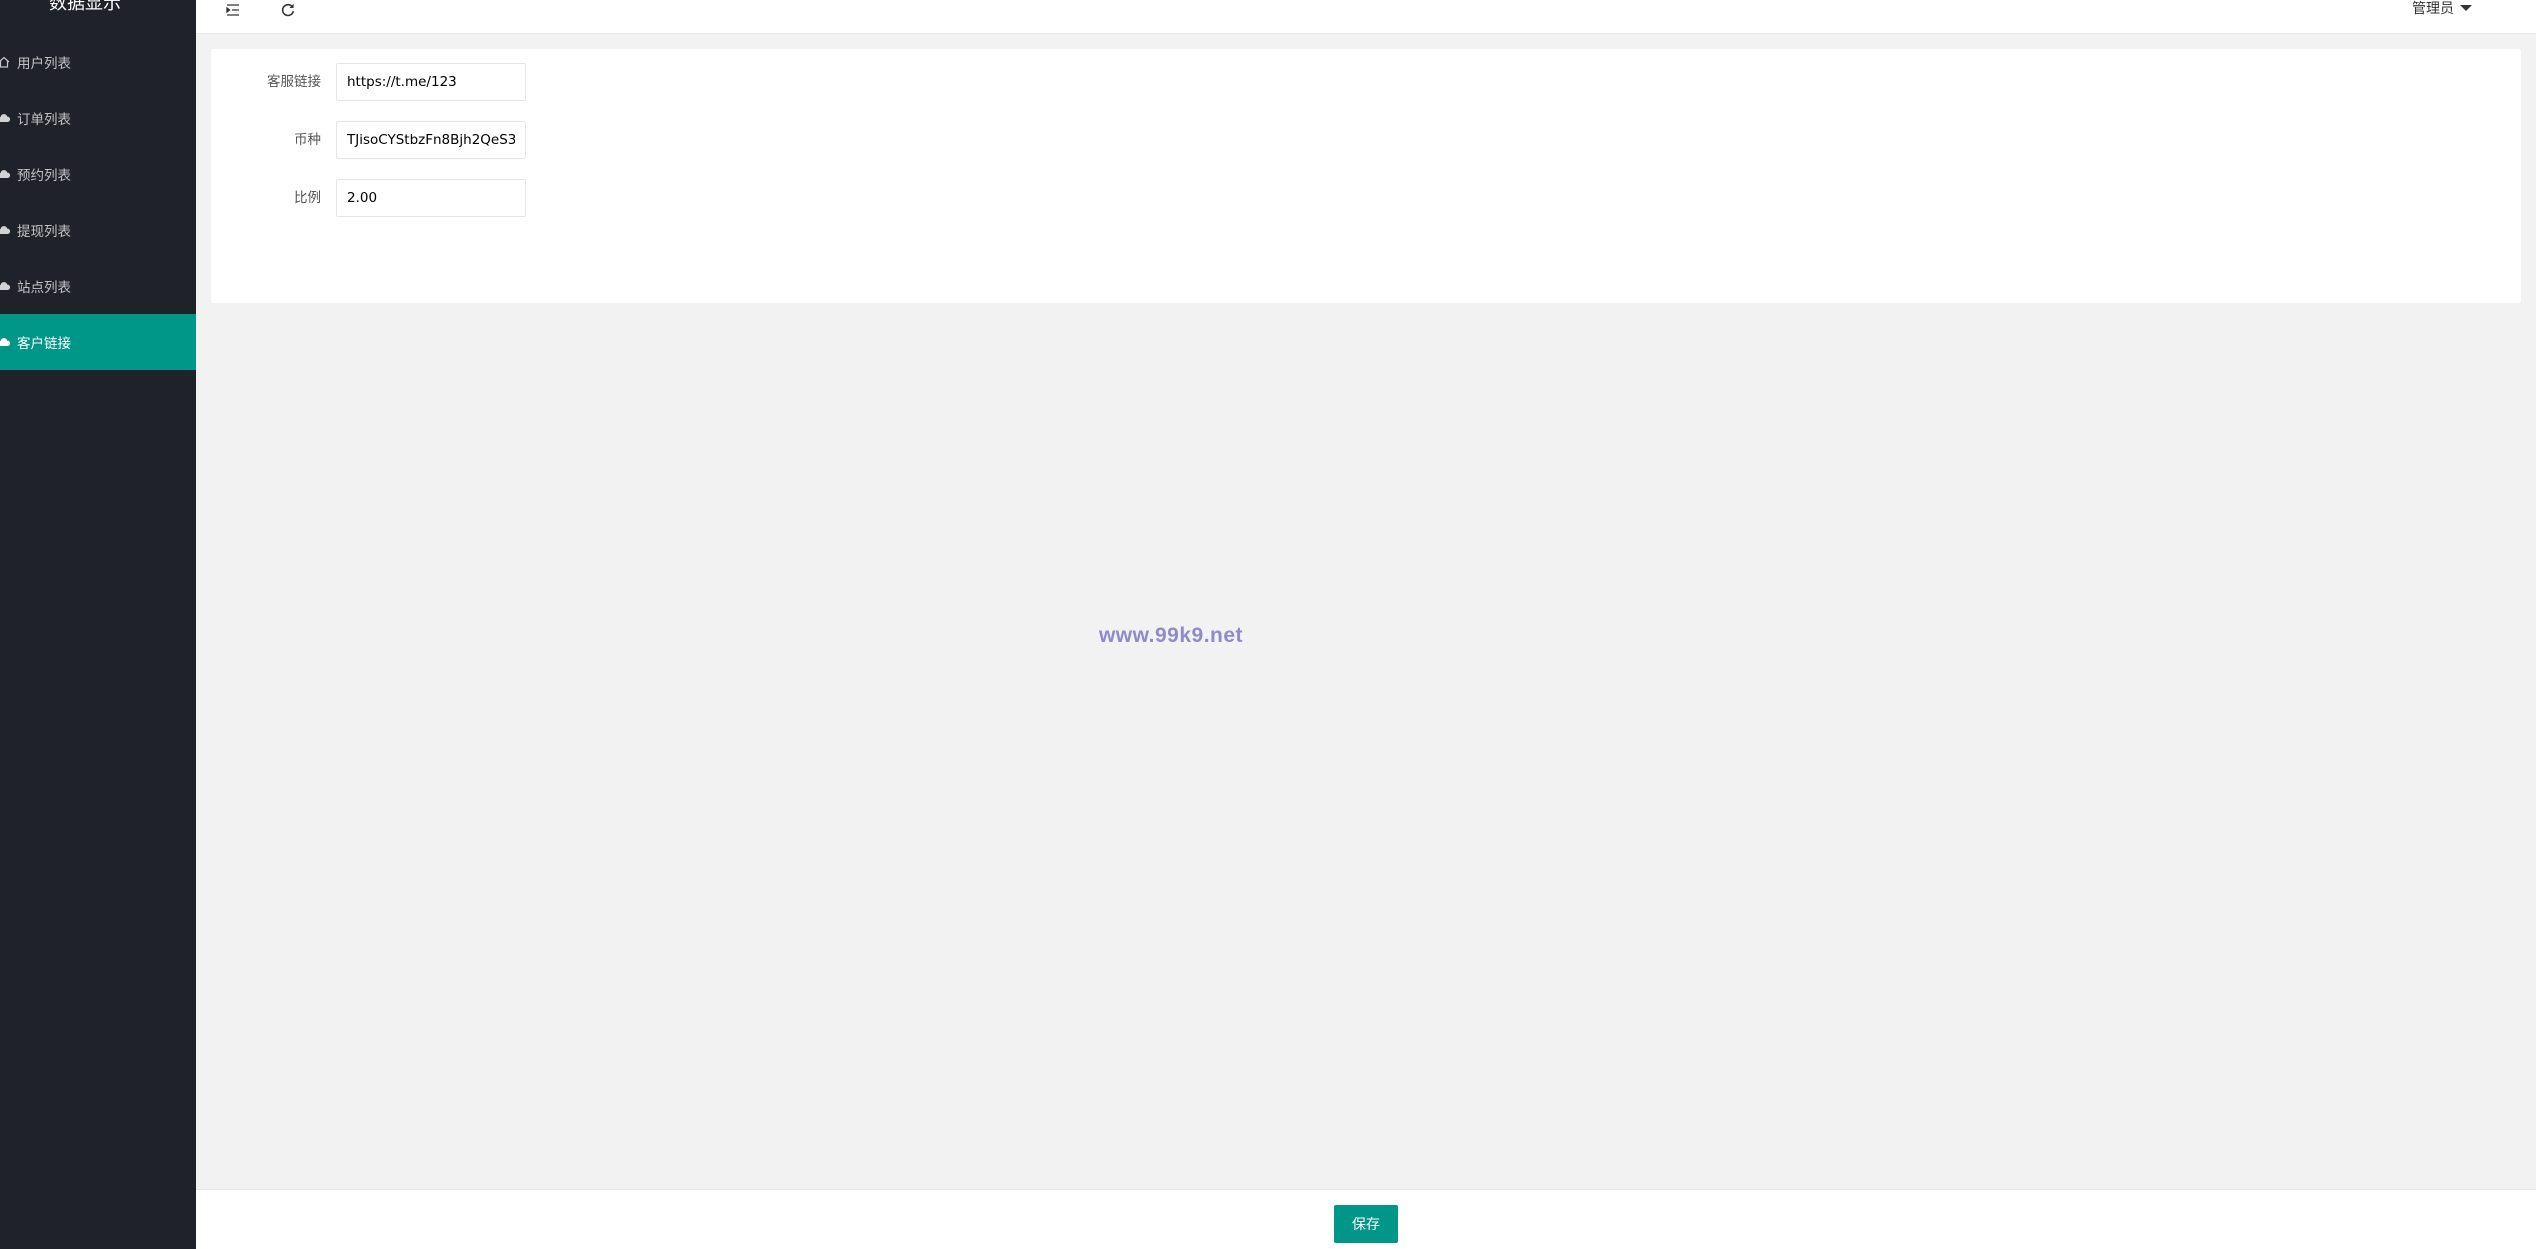 This screenshot has height=1249, width=2536. I want to click on sidebar-item-customer-links: 客户链接, so click(98, 342).